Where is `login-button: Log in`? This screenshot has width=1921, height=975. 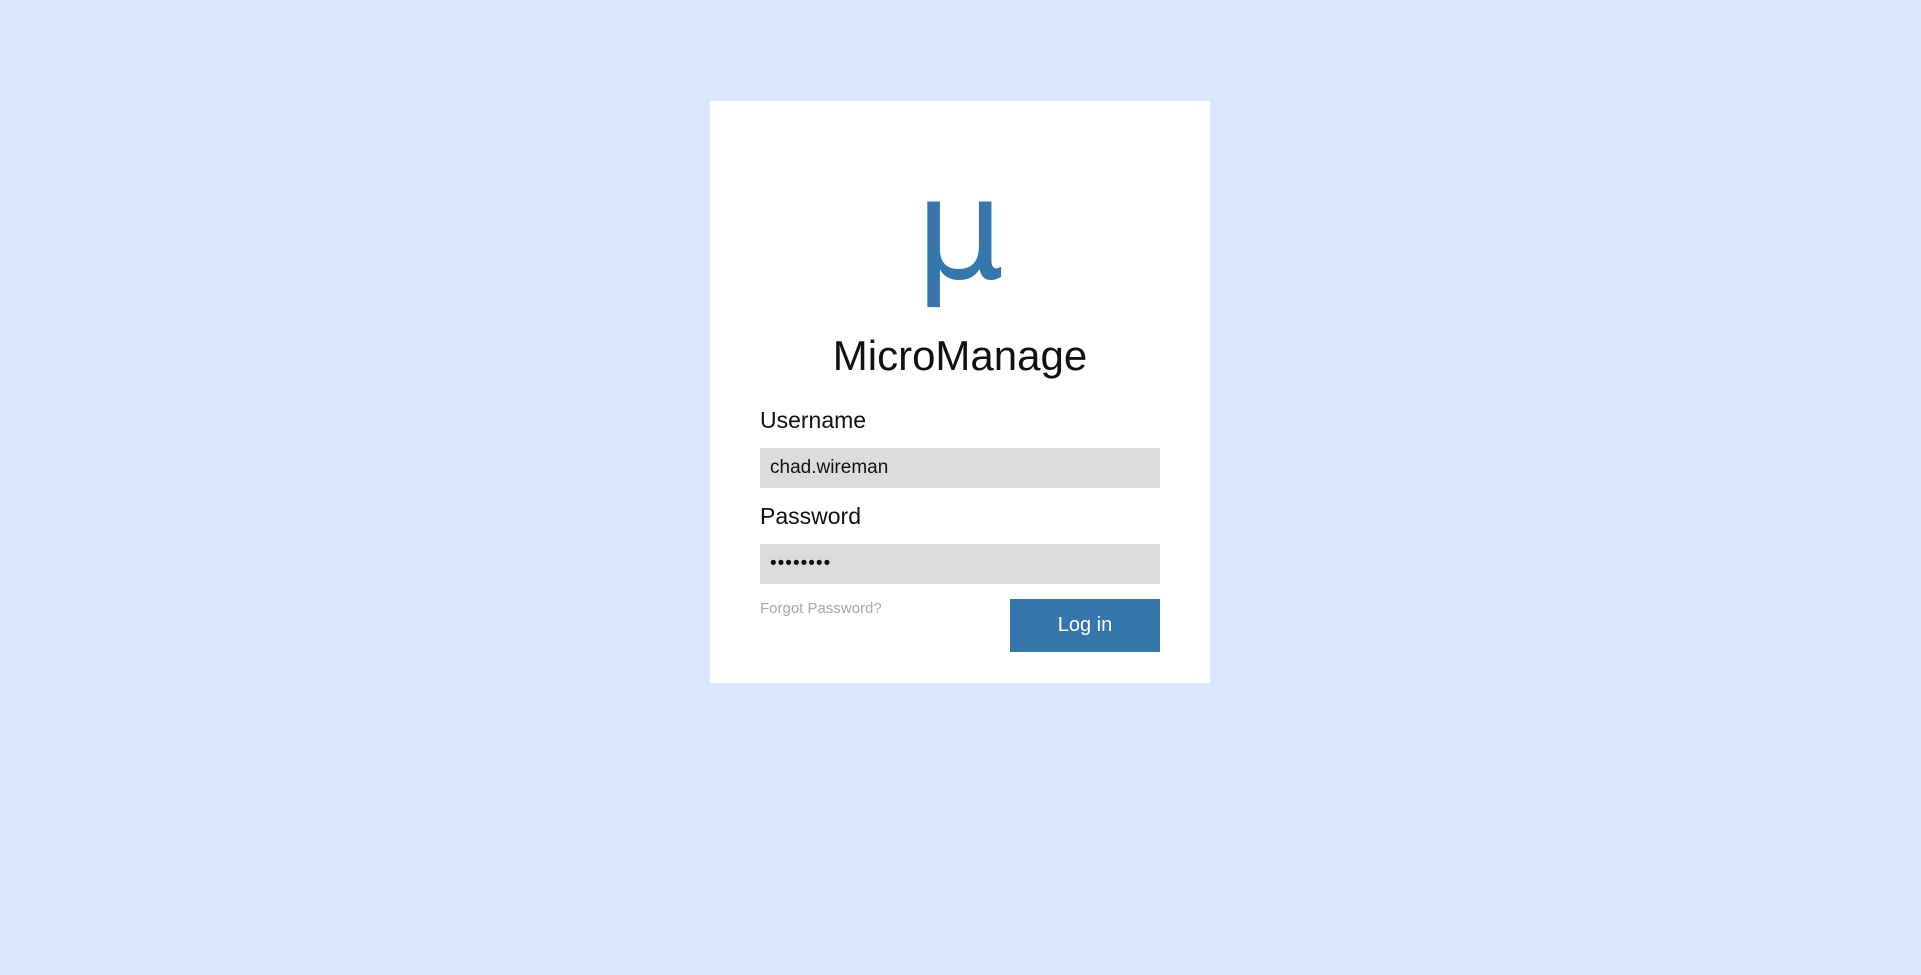 login-button: Log in is located at coordinates (1085, 625).